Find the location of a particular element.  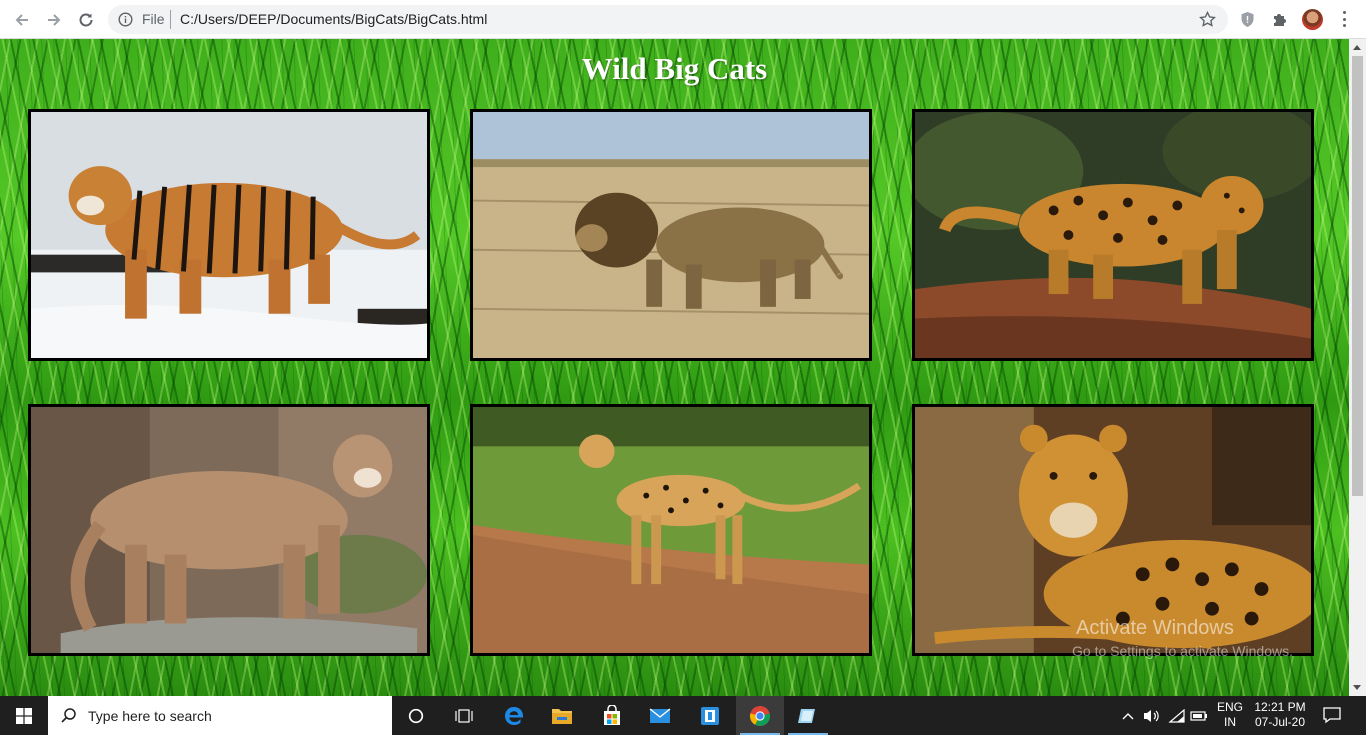

search-icon is located at coordinates (68, 715).